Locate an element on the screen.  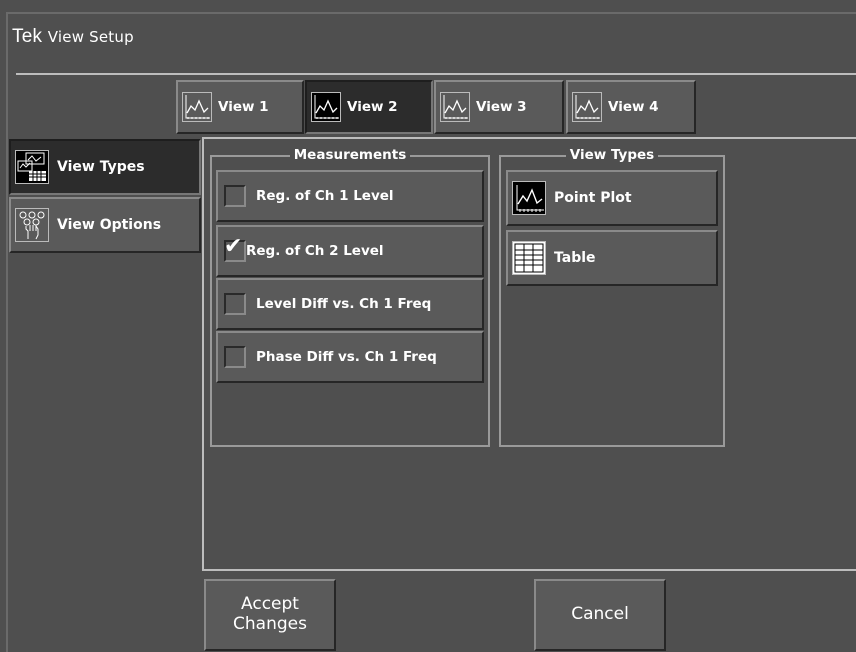
accept-label: Accept Changes is located at coordinates (270, 614).